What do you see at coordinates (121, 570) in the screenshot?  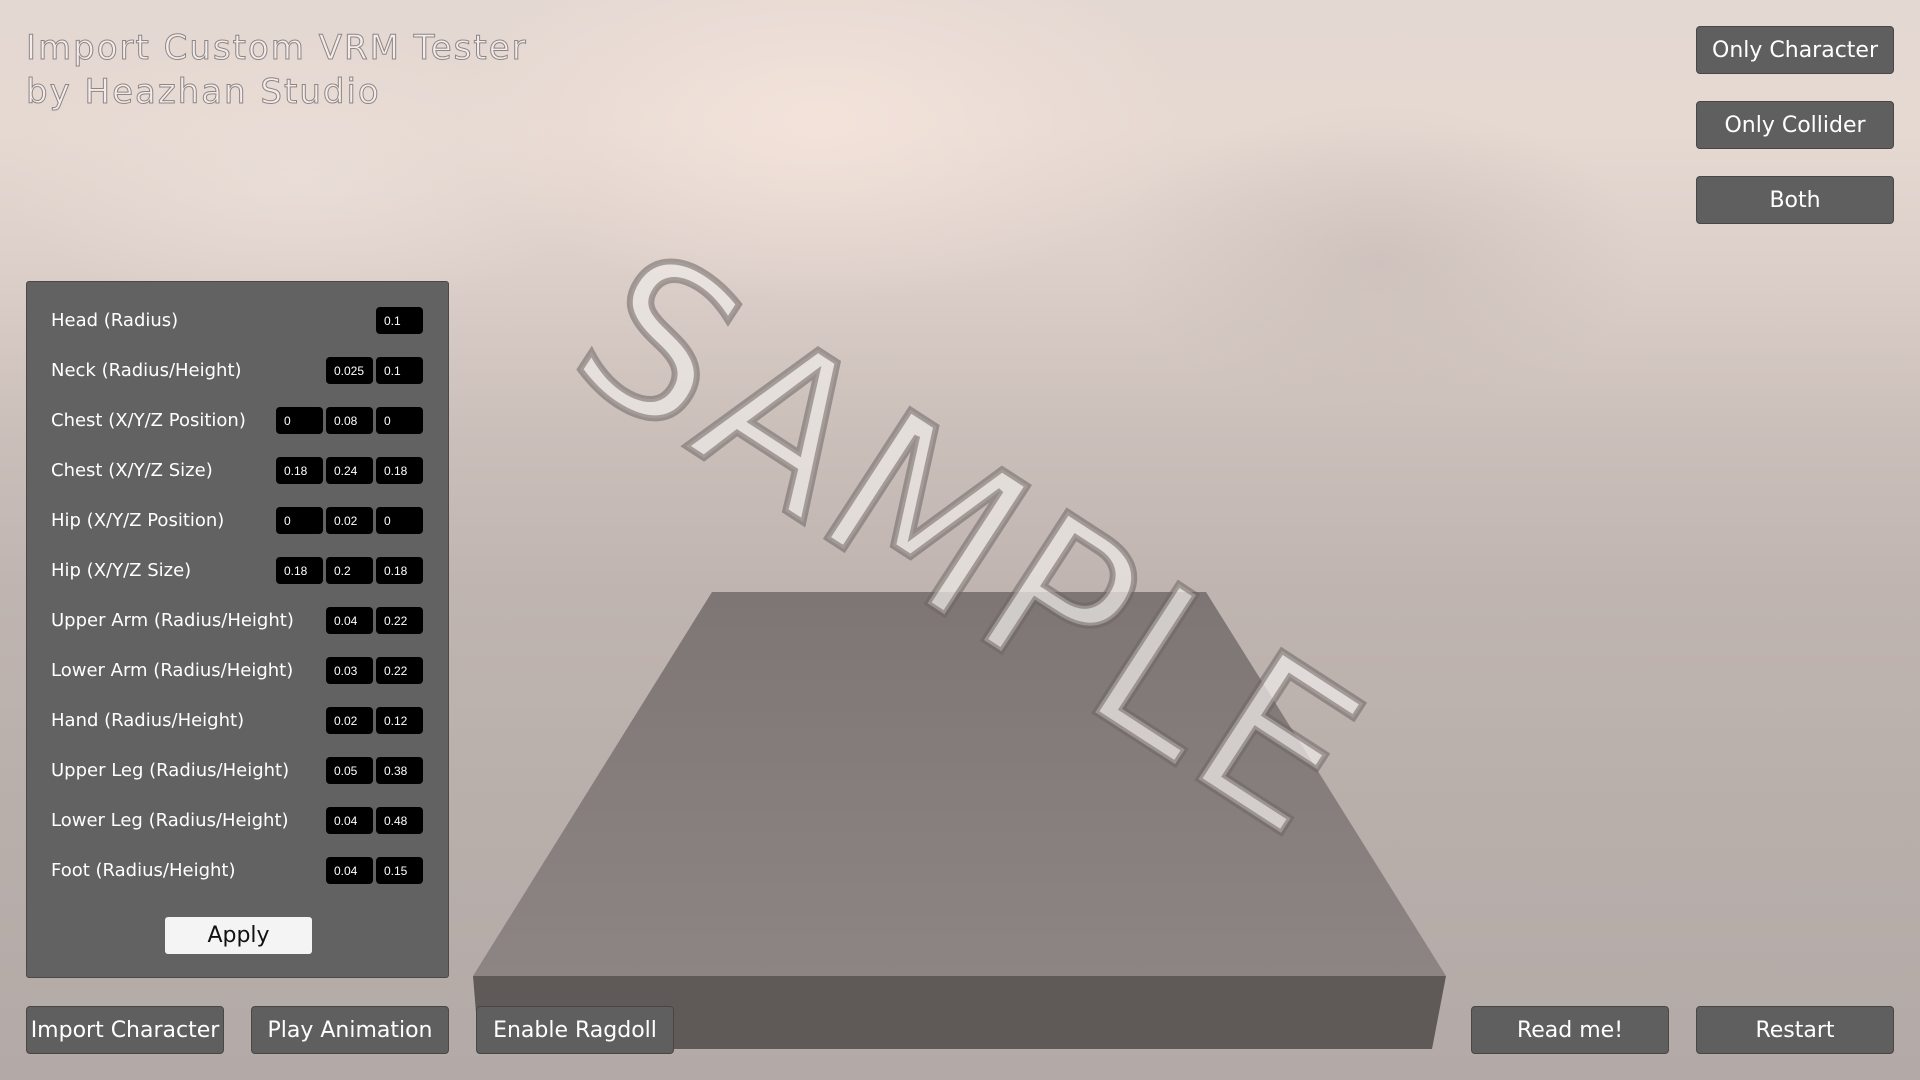 I see `hip-size-label: Hip (X/Y/Z Size)` at bounding box center [121, 570].